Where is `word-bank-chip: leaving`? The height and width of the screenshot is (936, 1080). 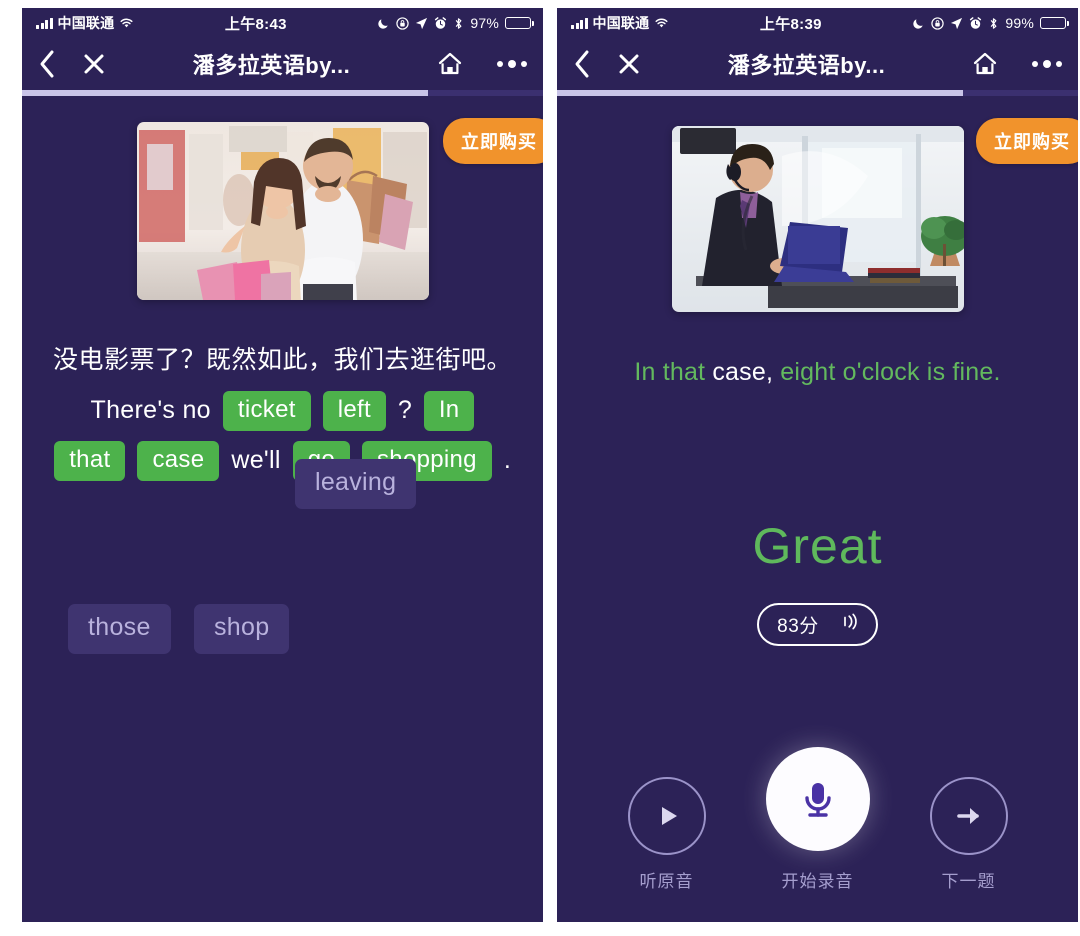
word-bank-chip: leaving is located at coordinates (356, 484).